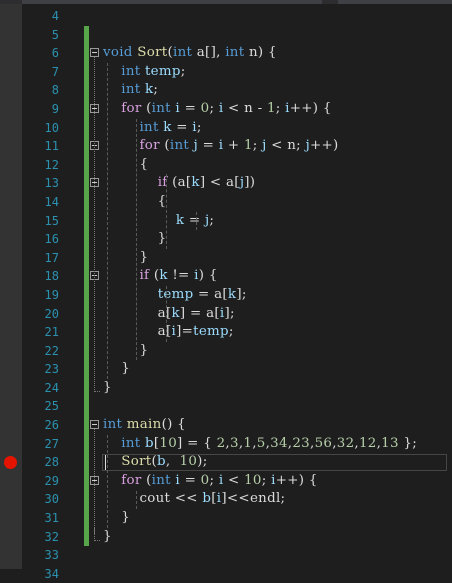 The image size is (452, 583). What do you see at coordinates (237, 481) in the screenshot?
I see `code-line: 29 for (int i = 0; i < 10; i++) {` at bounding box center [237, 481].